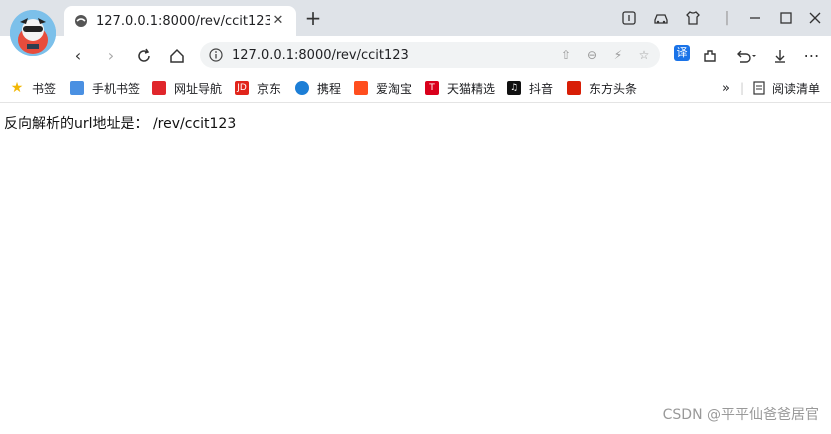 The height and width of the screenshot is (434, 831). I want to click on csdn-watermark: CSDN @平平仙爸爸居官, so click(740, 415).